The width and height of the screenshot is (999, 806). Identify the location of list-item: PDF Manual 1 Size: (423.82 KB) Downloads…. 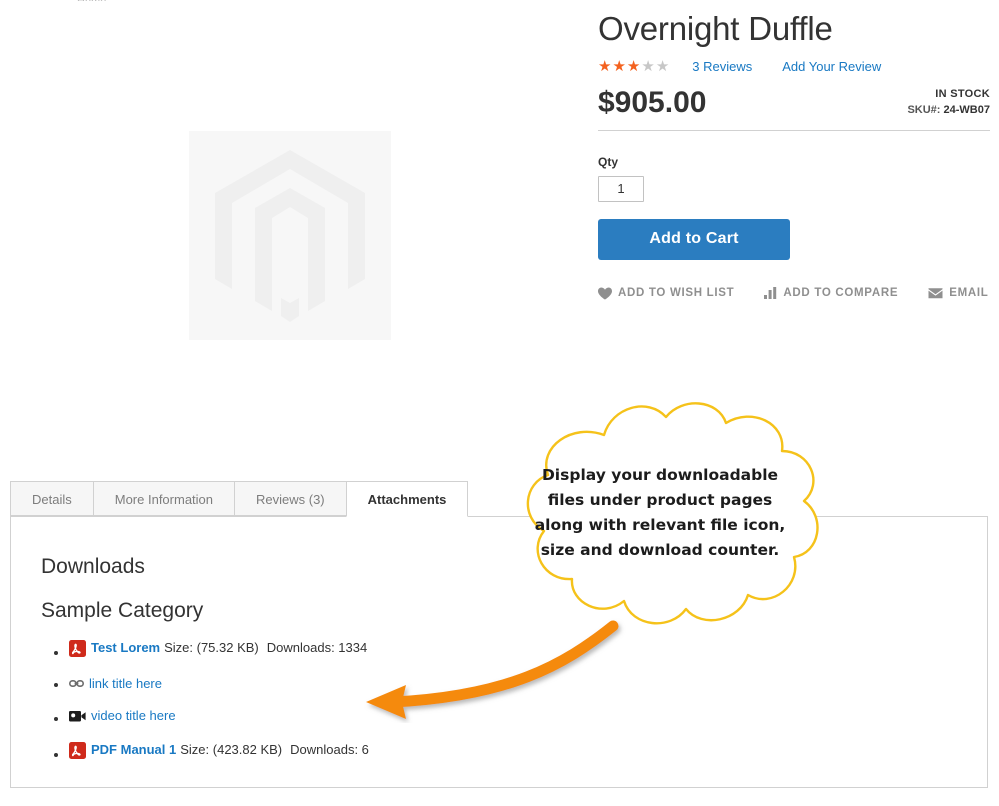
(528, 752).